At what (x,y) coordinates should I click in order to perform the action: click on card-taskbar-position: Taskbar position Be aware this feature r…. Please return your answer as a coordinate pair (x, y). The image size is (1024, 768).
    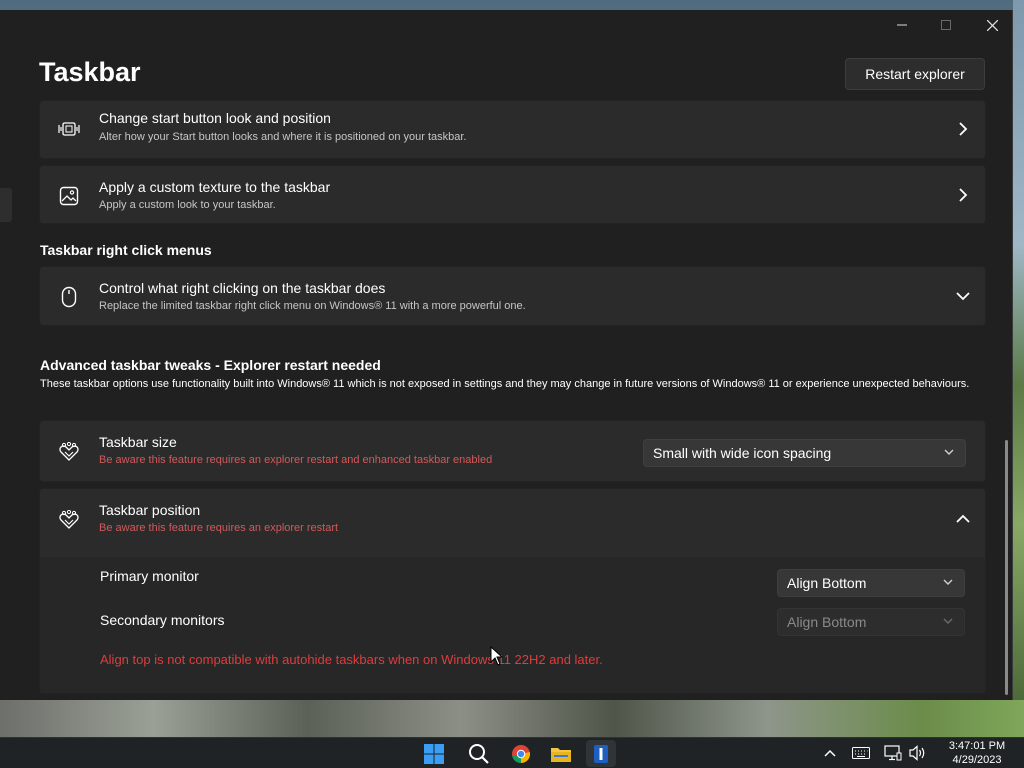
    Looking at the image, I should click on (512, 523).